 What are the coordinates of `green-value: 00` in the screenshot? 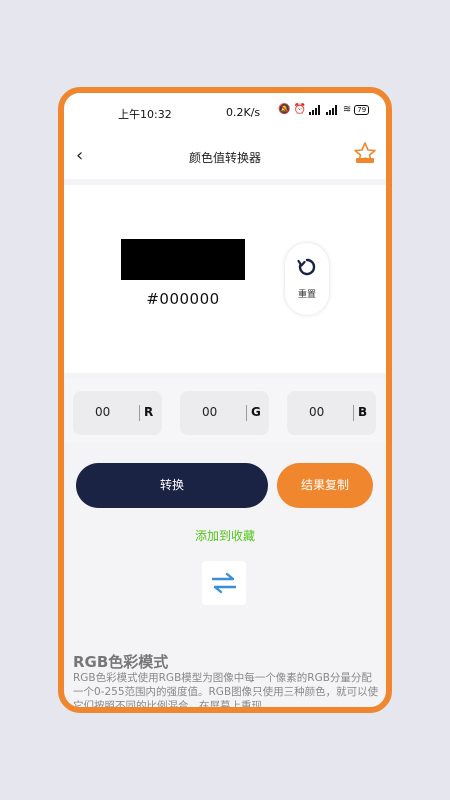 It's located at (209, 412).